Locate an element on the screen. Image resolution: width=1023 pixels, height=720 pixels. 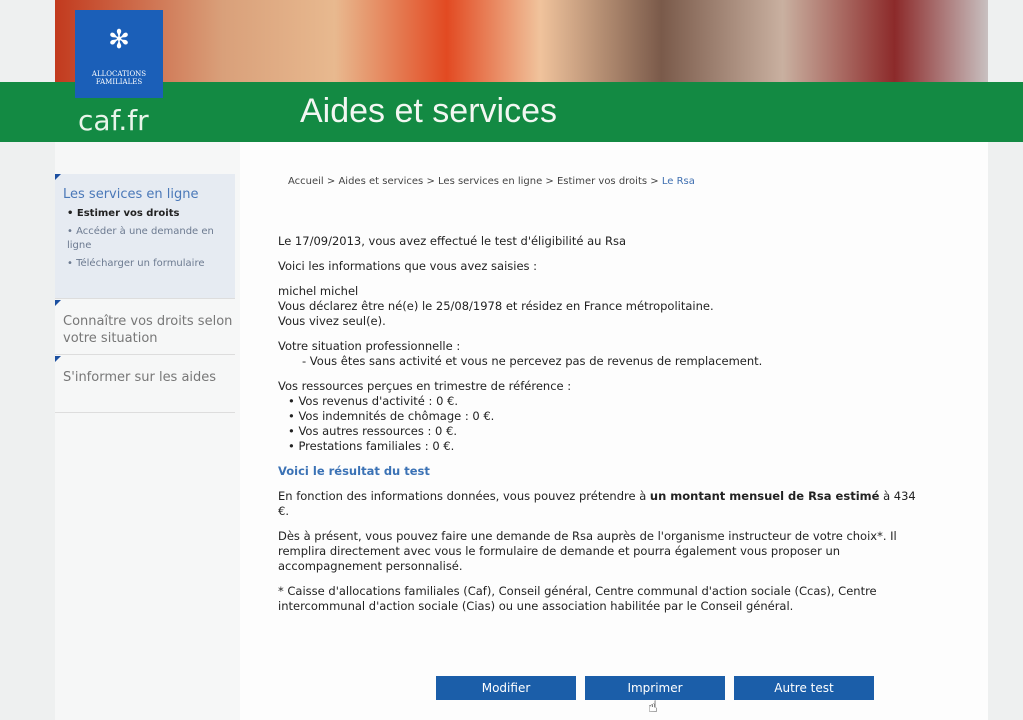
sidebar-item-informer-aides: S'informer sur les aides is located at coordinates (149, 377).